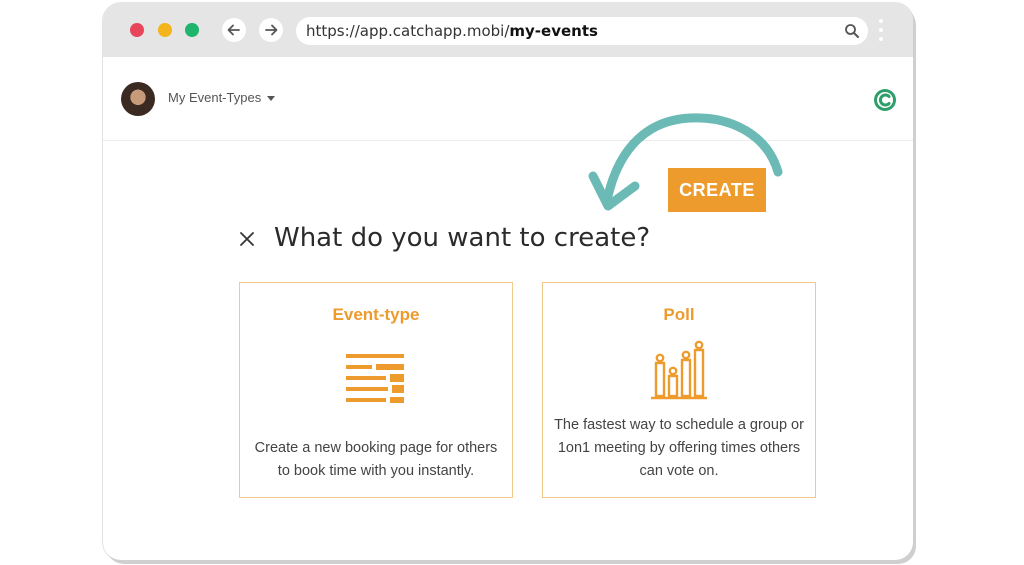  I want to click on forward-button, so click(271, 30).